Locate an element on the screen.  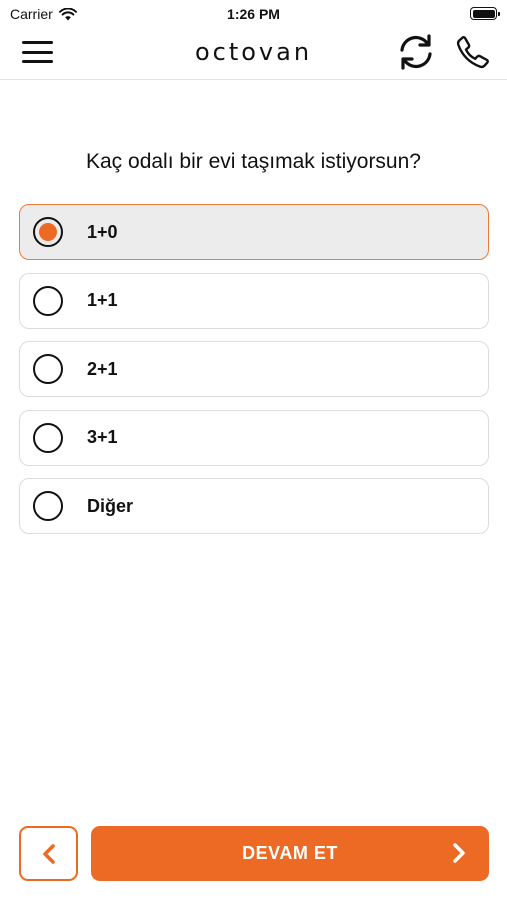
option-label: 1+1 is located at coordinates (102, 300).